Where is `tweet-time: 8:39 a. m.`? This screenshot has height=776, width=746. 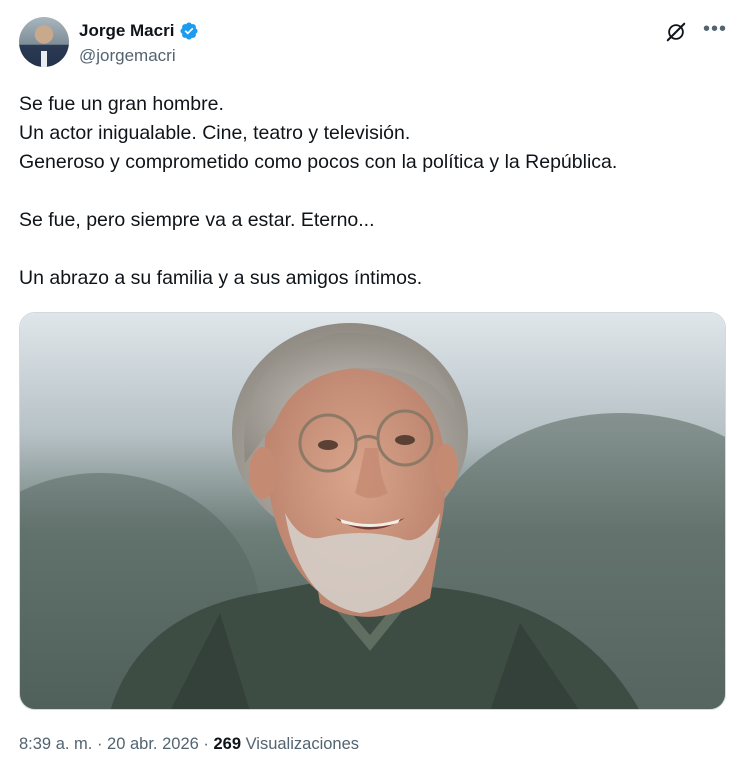
tweet-time: 8:39 a. m. is located at coordinates (55, 744).